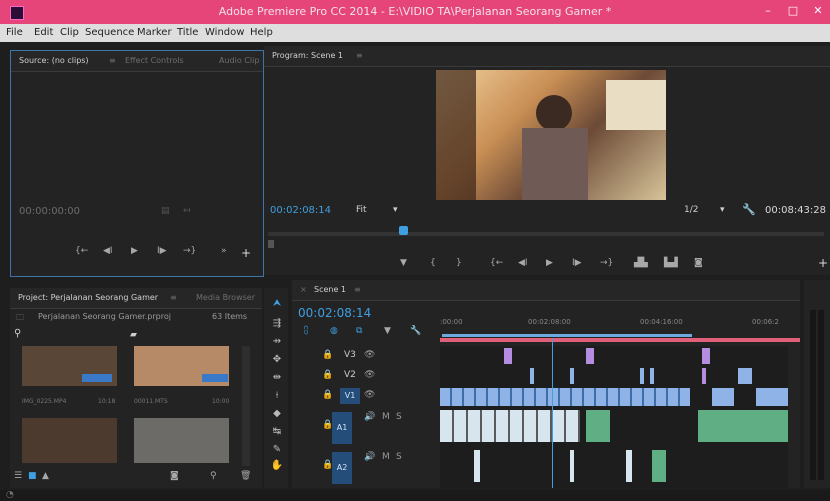  Describe the element at coordinates (69, 32) in the screenshot. I see `menu-clip: Clip` at that location.